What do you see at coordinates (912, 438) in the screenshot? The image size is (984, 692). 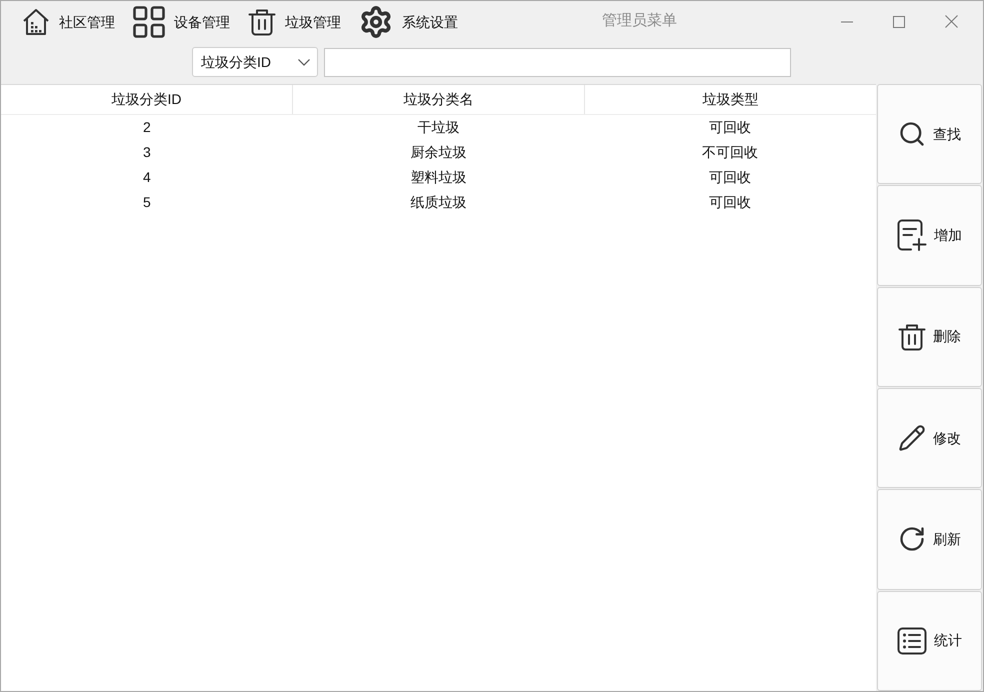 I see `pencil-icon` at bounding box center [912, 438].